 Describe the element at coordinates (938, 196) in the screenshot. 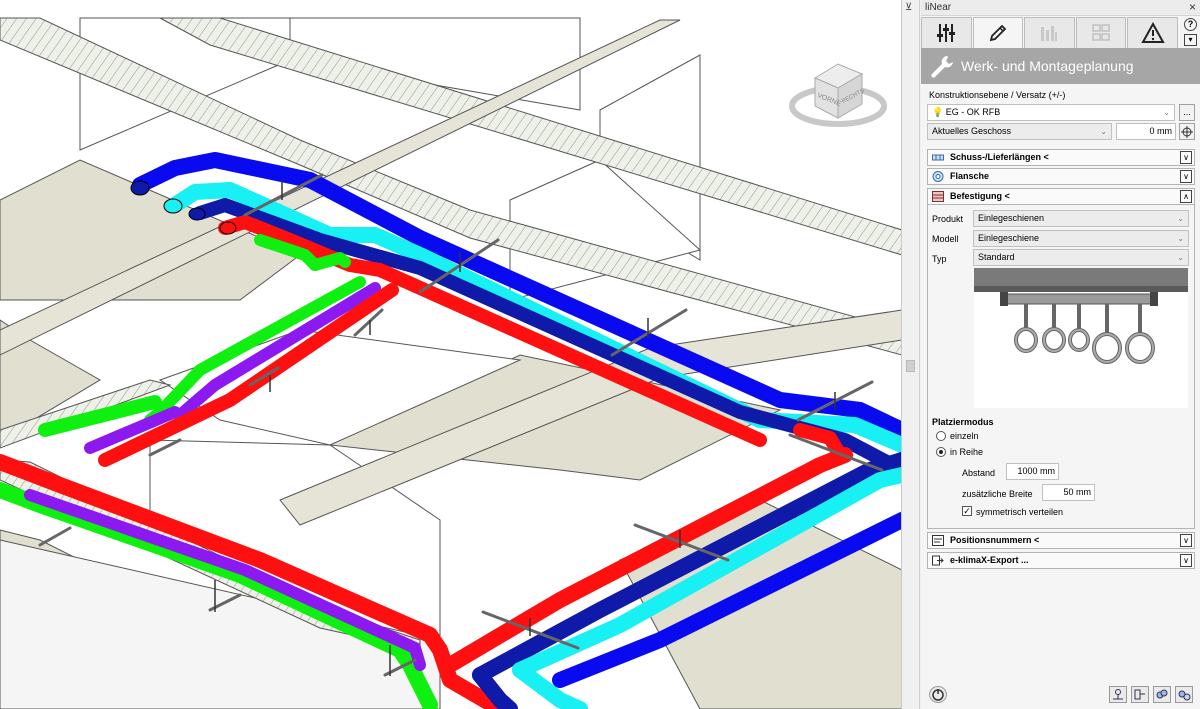

I see `fastening-icon` at that location.